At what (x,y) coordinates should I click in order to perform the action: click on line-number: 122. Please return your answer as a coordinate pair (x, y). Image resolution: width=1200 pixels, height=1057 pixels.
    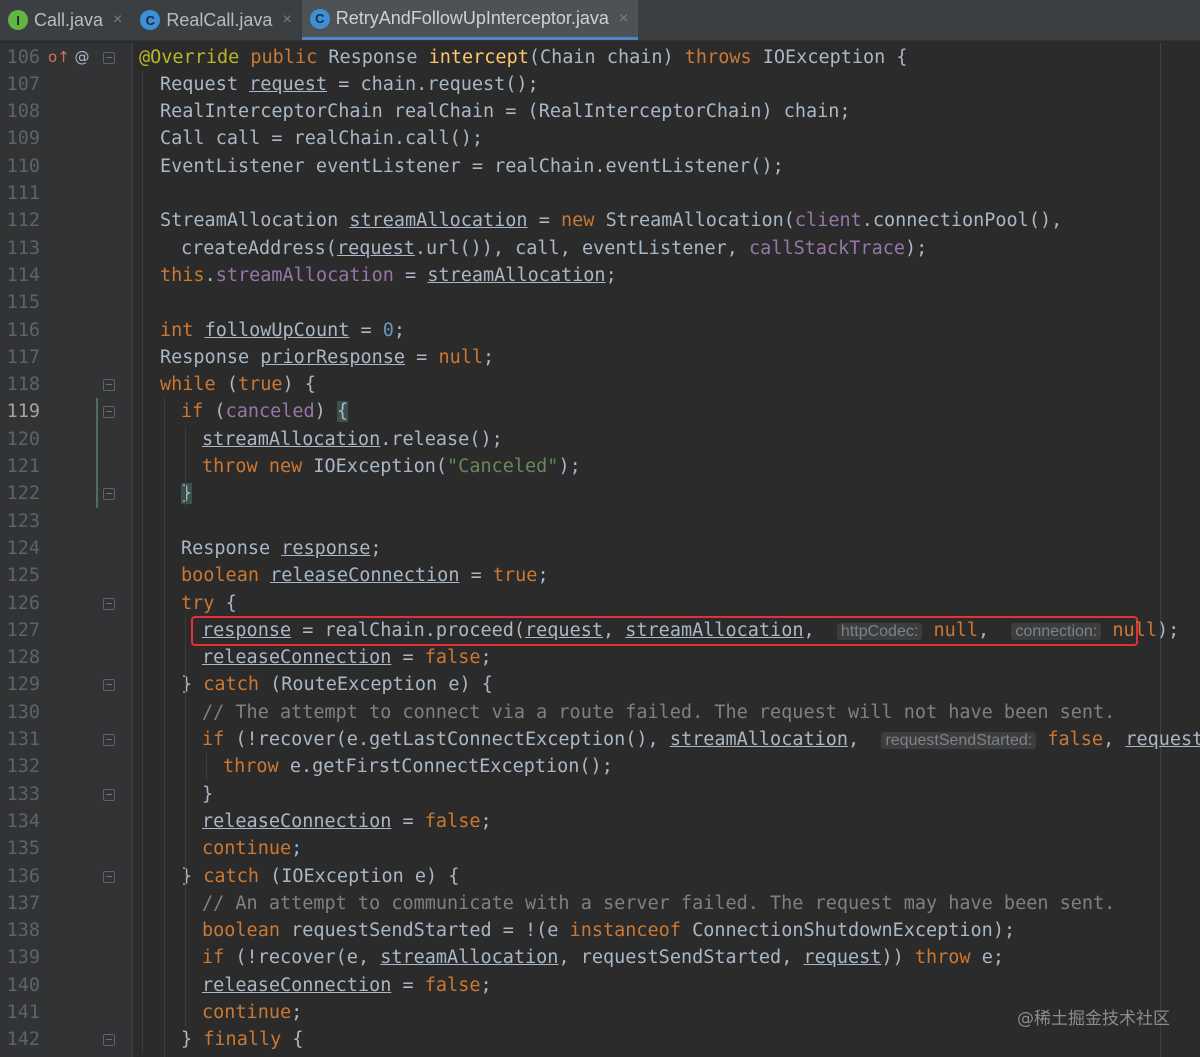
    Looking at the image, I should click on (23, 494).